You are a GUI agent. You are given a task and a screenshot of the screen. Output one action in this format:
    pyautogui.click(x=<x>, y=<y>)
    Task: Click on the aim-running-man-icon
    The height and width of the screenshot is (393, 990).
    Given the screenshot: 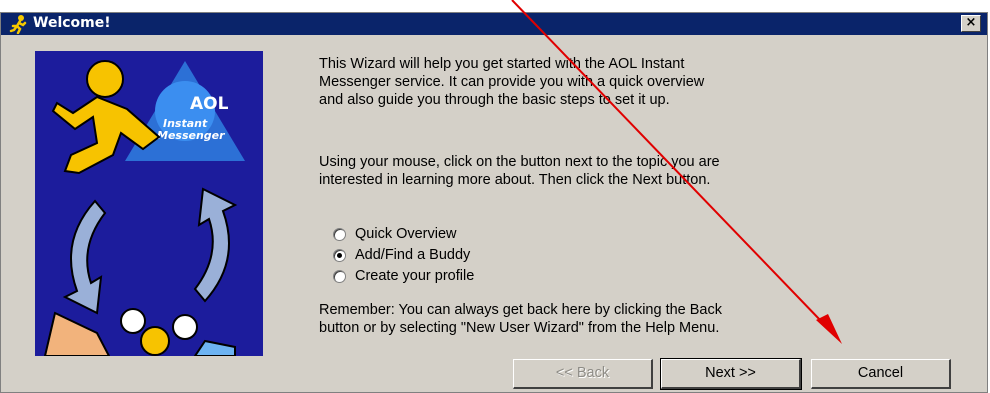 What is the action you would take?
    pyautogui.click(x=18, y=24)
    